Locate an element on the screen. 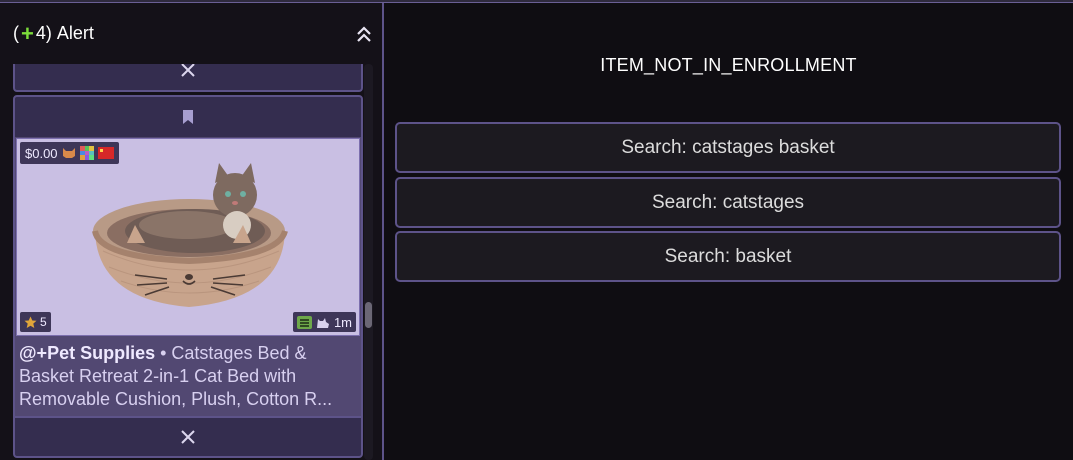  status-message: ITEM_NOT_IN_ENROLLMENT is located at coordinates (728, 65).